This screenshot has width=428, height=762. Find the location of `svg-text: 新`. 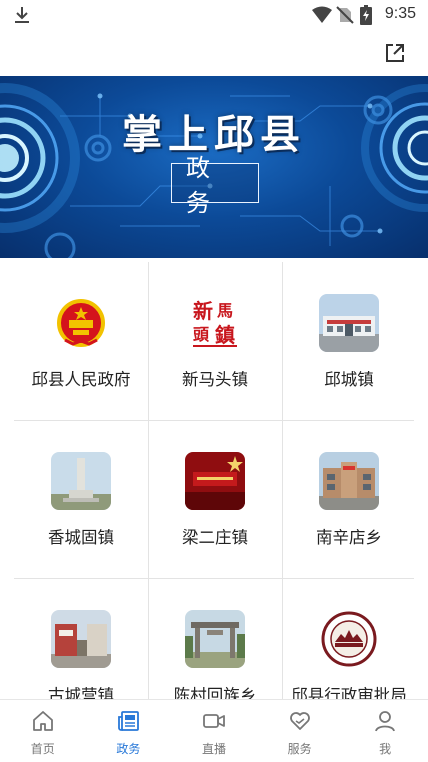

svg-text: 新 is located at coordinates (203, 311).